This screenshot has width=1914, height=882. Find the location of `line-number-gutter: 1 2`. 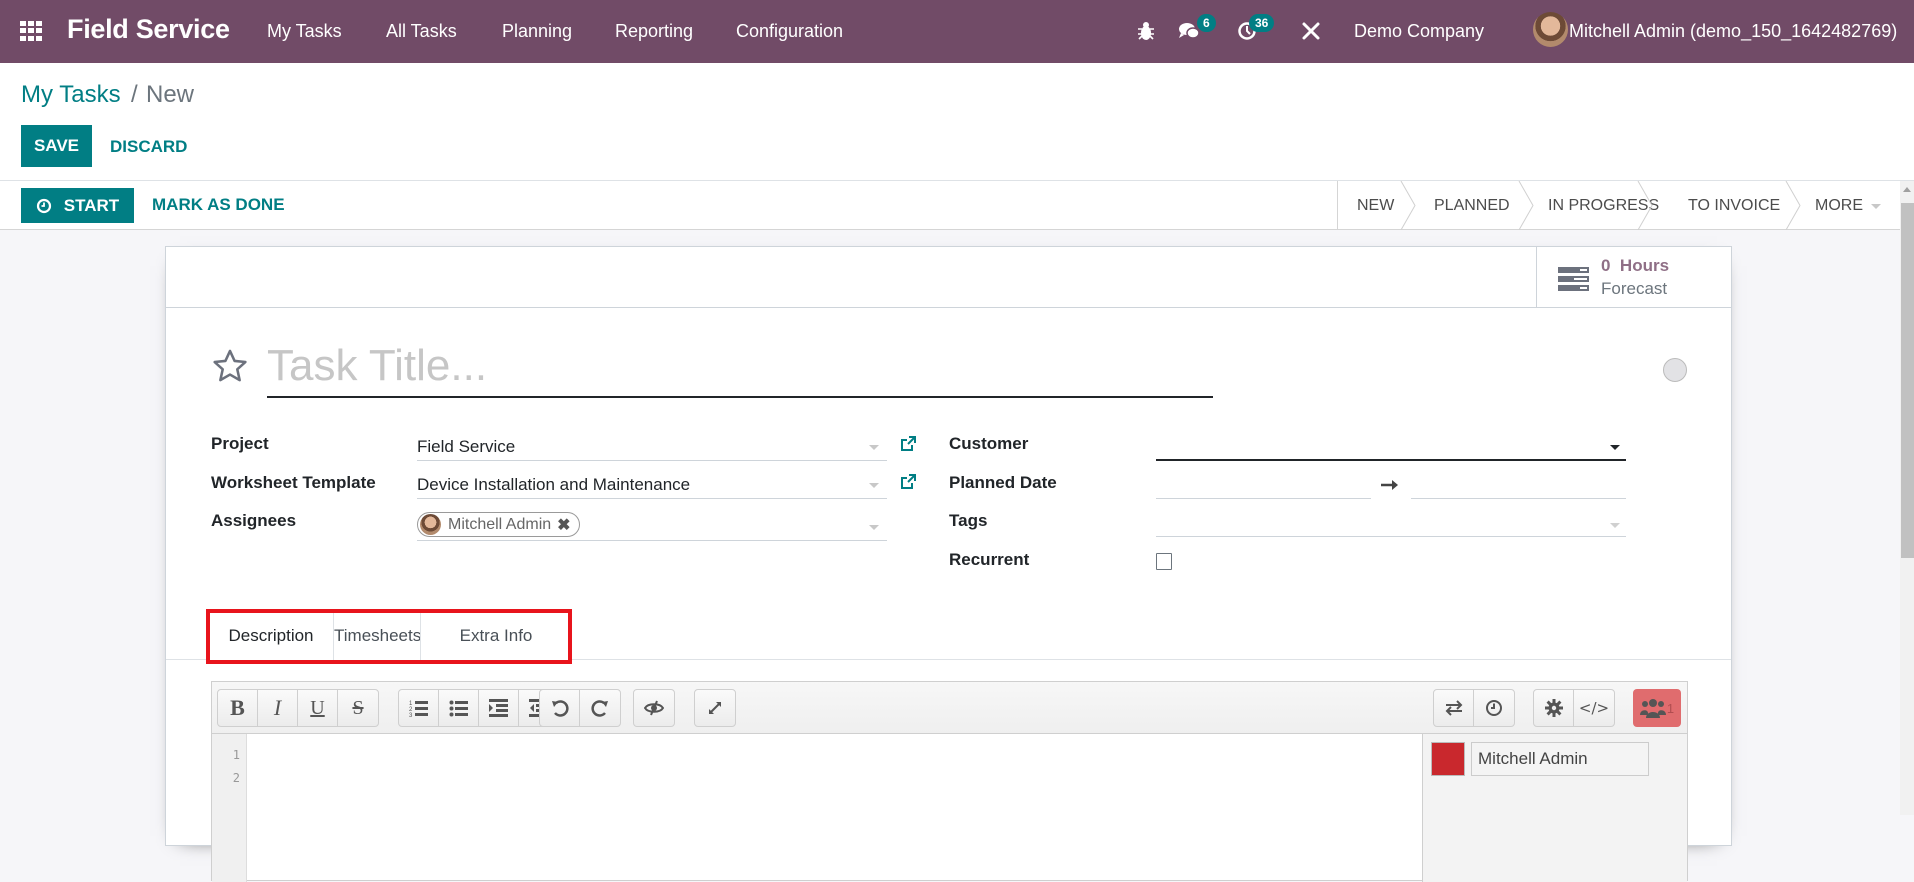

line-number-gutter: 1 2 is located at coordinates (229, 808).